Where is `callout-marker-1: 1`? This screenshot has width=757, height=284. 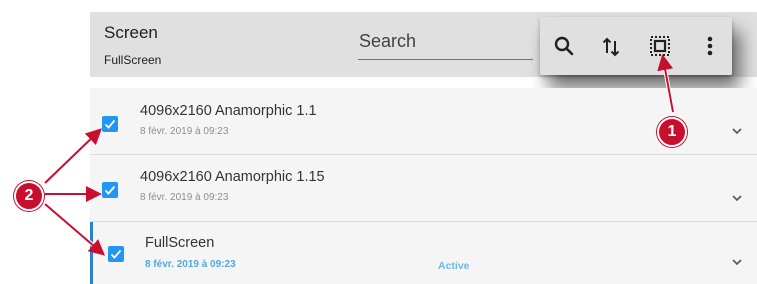
callout-marker-1: 1 is located at coordinates (672, 132).